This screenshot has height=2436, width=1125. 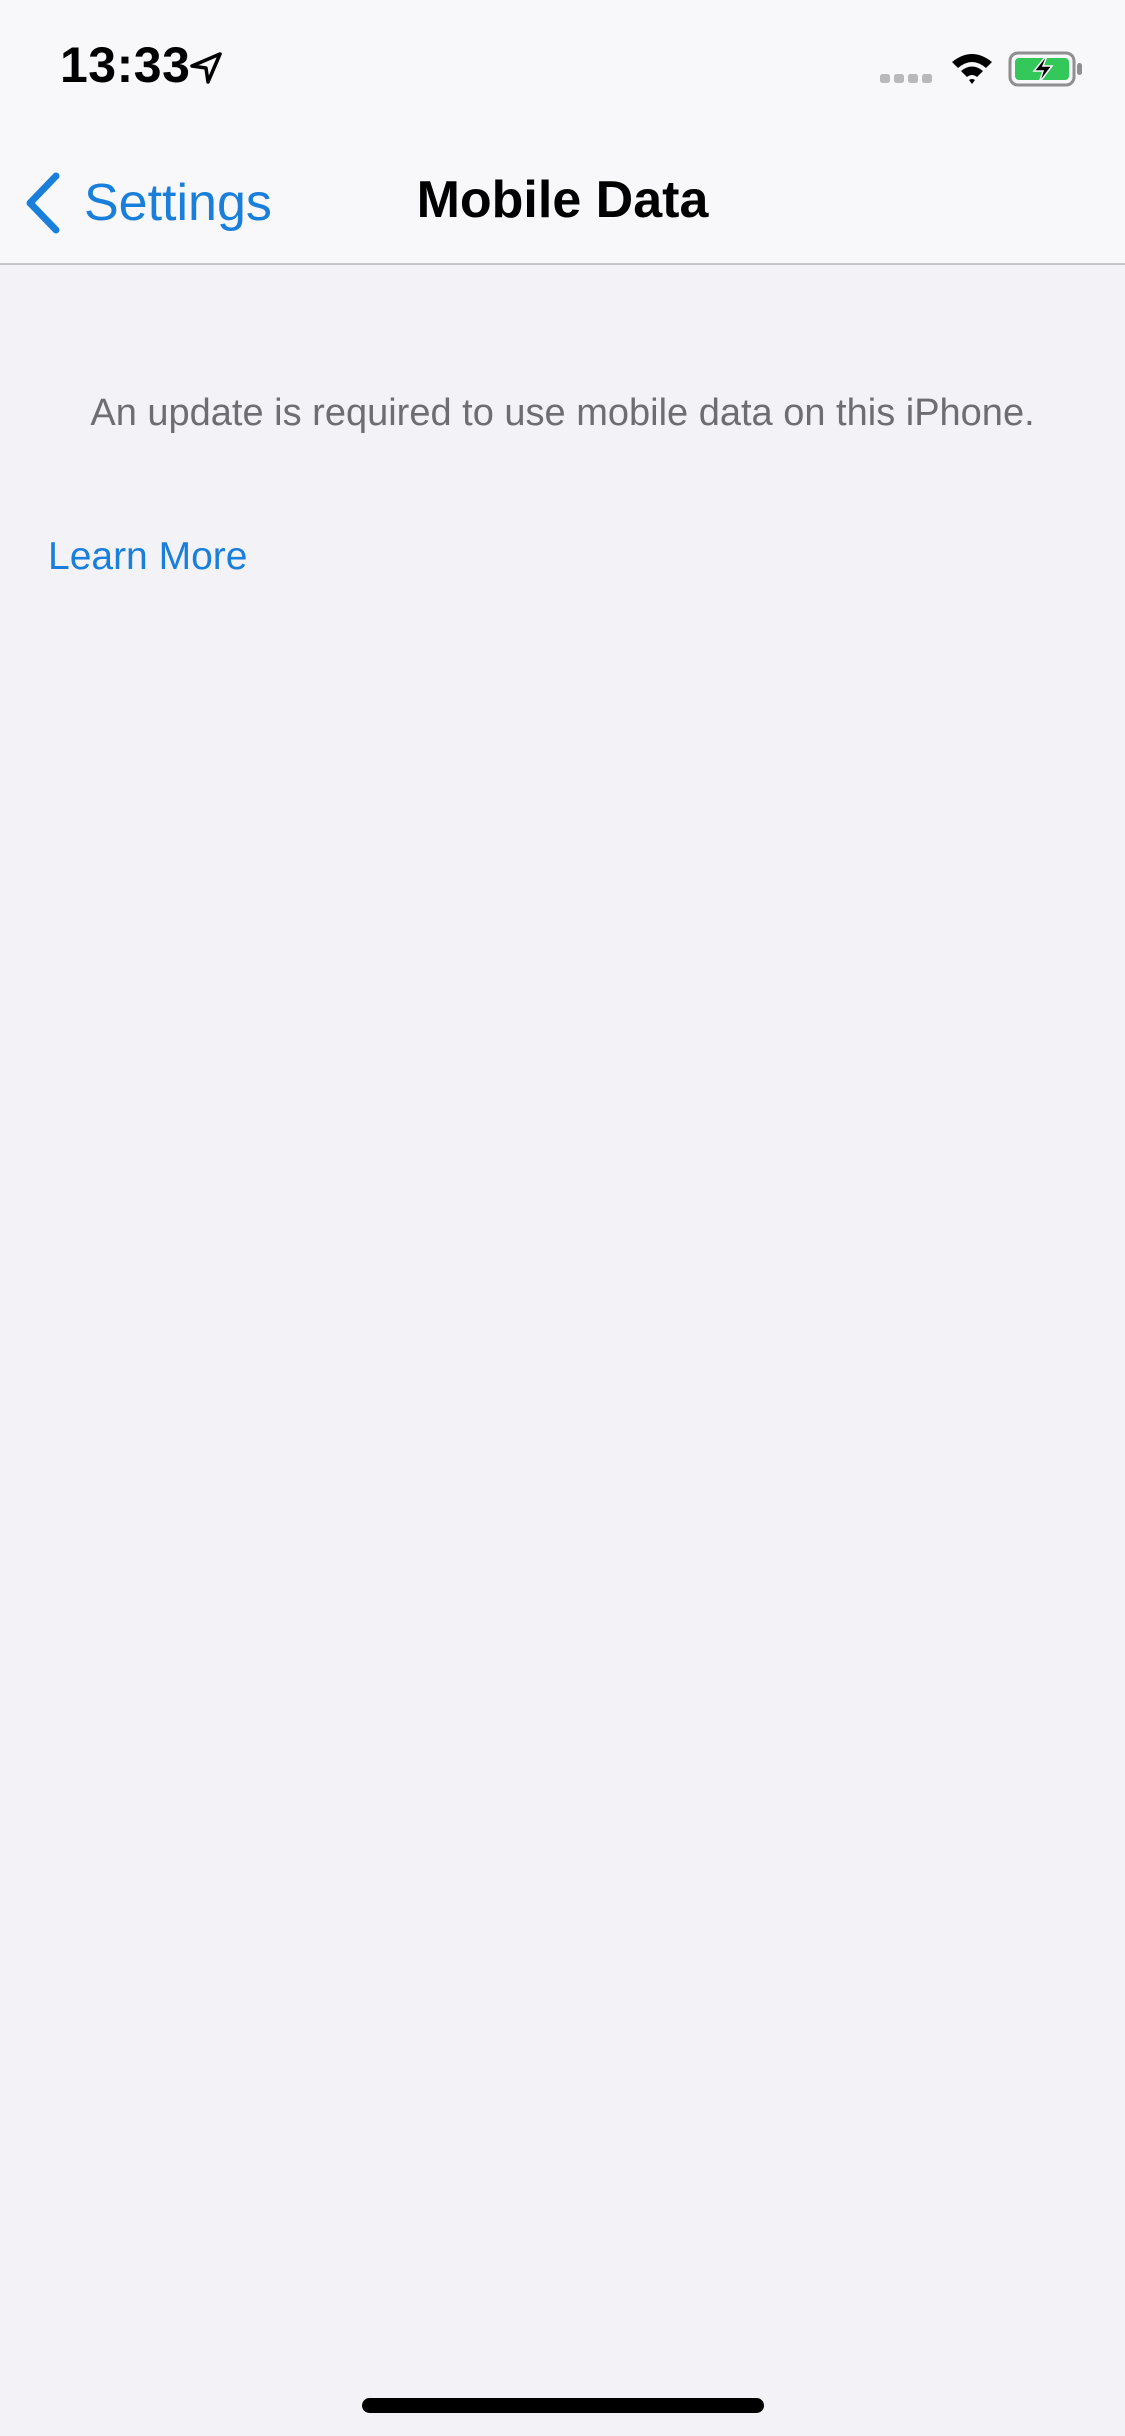 What do you see at coordinates (972, 69) in the screenshot?
I see `wifi-icon` at bounding box center [972, 69].